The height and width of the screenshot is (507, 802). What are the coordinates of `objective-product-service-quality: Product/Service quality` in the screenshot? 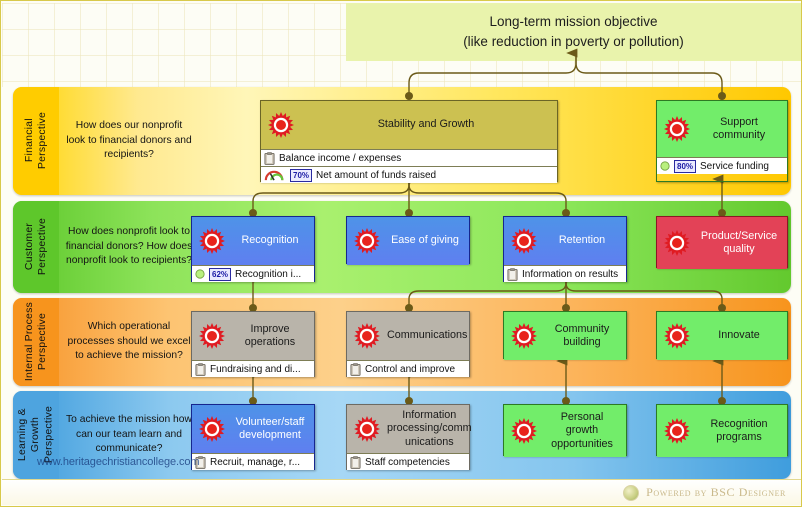 It's located at (722, 242).